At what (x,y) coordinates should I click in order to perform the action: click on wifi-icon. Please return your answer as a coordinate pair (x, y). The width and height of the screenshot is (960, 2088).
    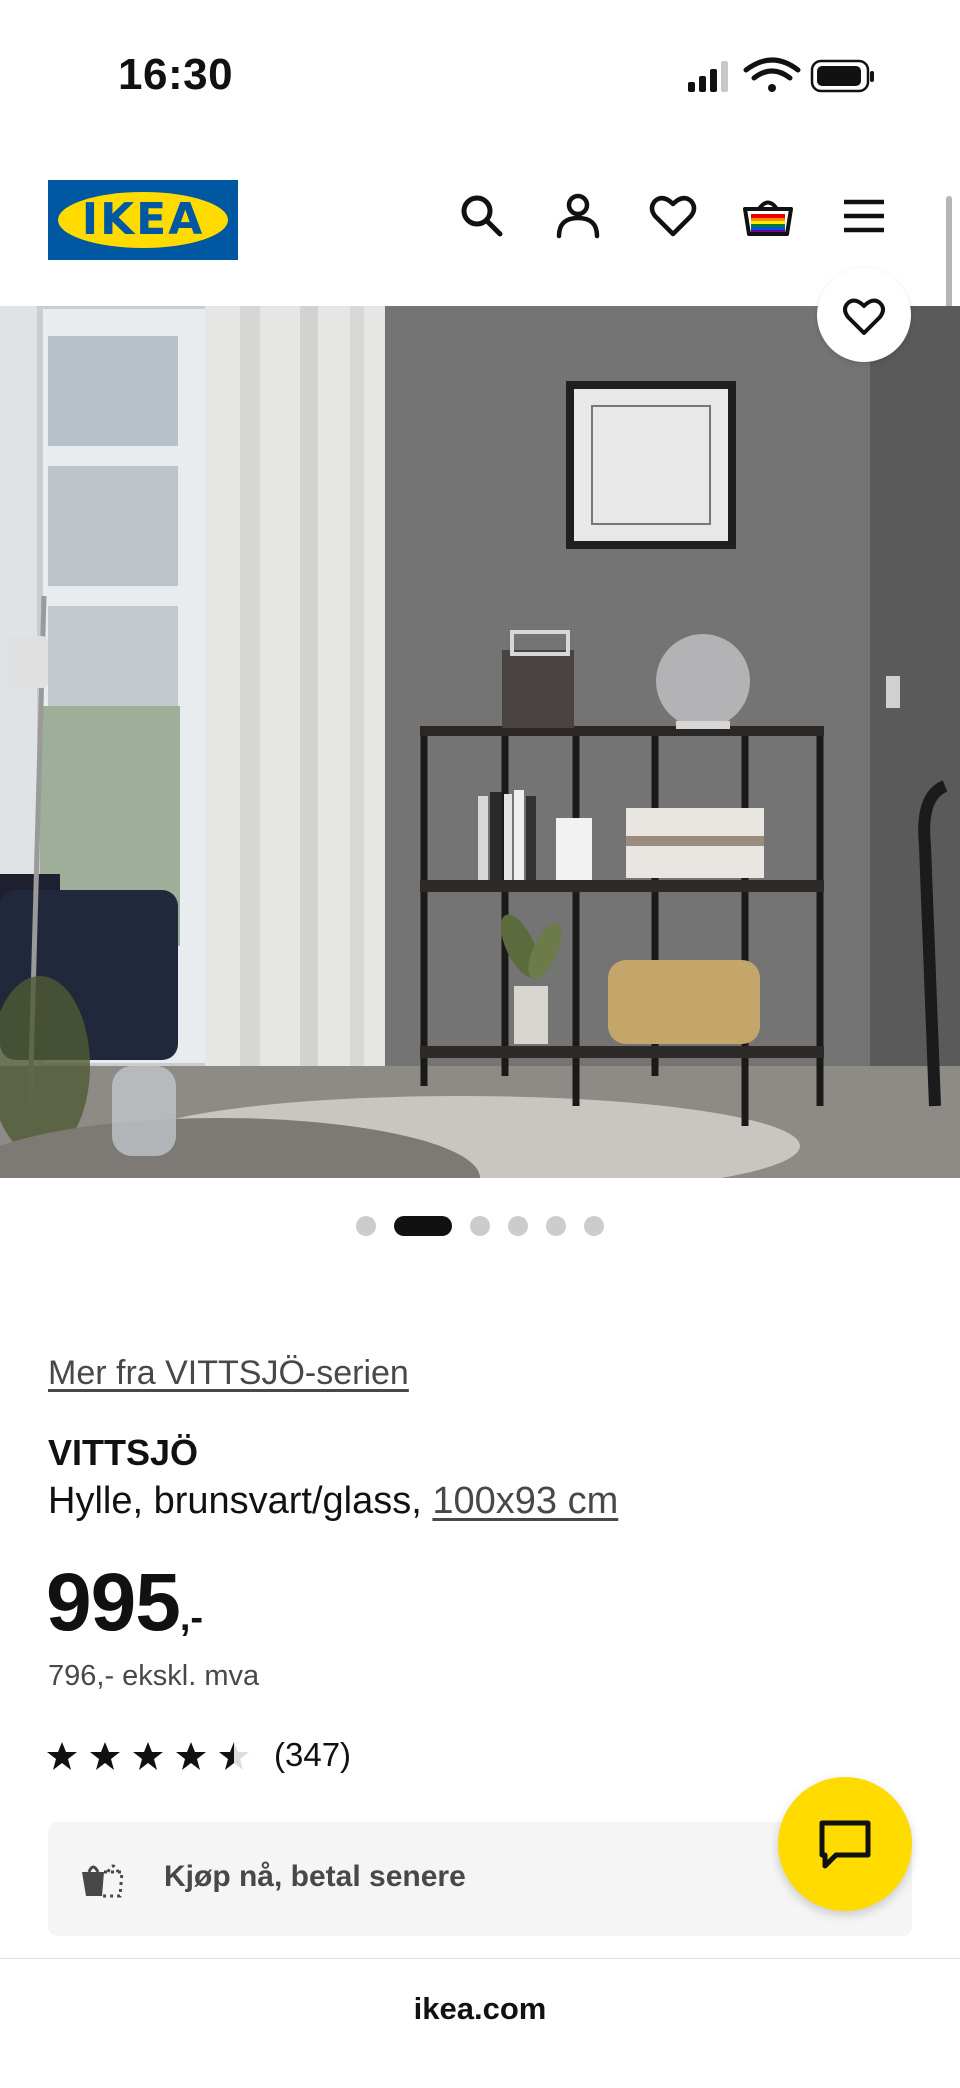
    Looking at the image, I should click on (772, 74).